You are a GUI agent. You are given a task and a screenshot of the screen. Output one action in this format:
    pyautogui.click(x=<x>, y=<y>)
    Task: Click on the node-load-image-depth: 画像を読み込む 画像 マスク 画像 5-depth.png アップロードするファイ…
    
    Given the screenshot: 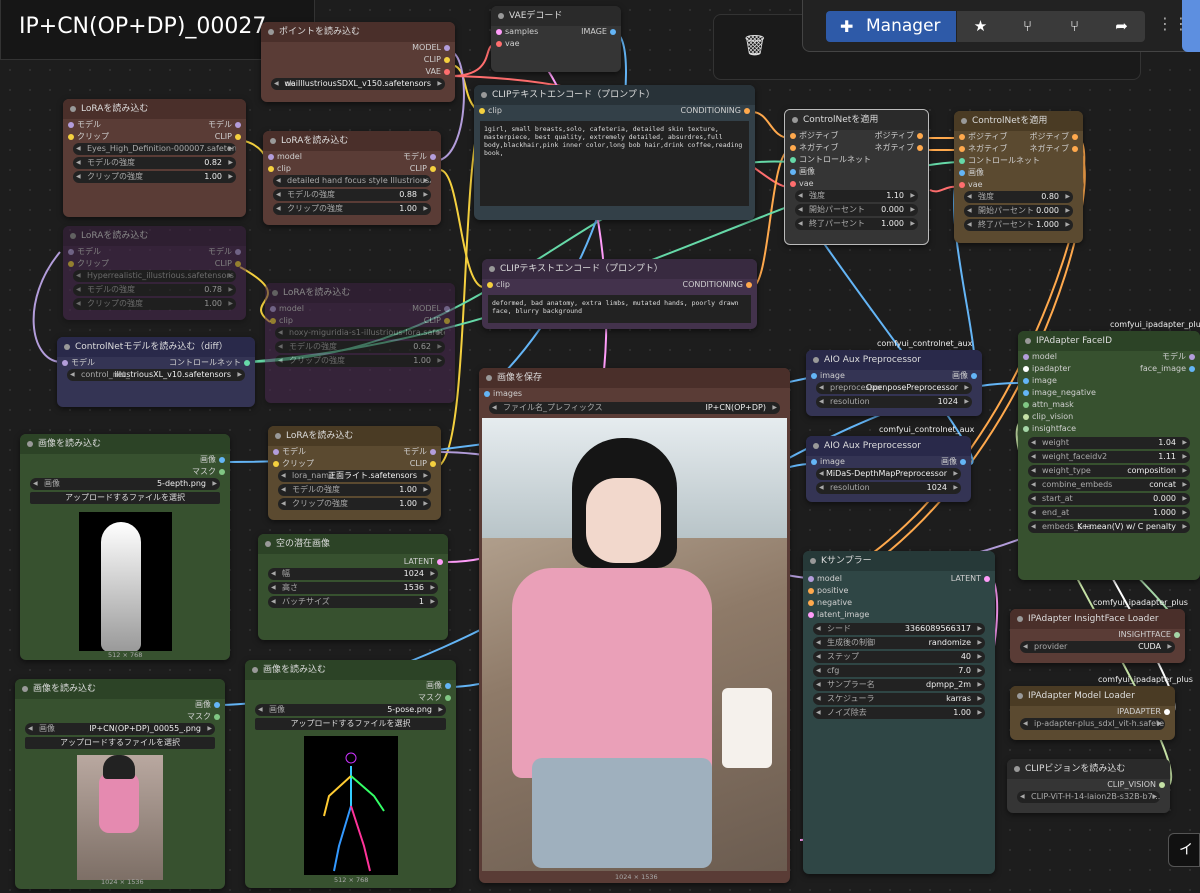 What is the action you would take?
    pyautogui.click(x=125, y=547)
    